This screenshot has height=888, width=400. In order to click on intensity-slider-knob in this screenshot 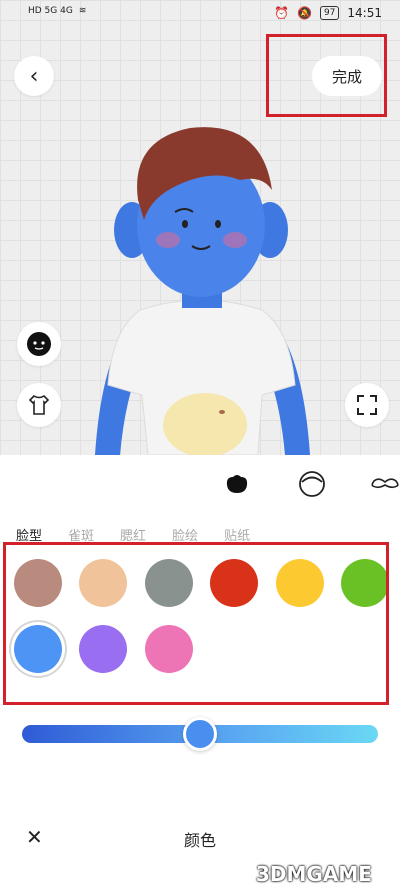, I will do `click(200, 734)`.